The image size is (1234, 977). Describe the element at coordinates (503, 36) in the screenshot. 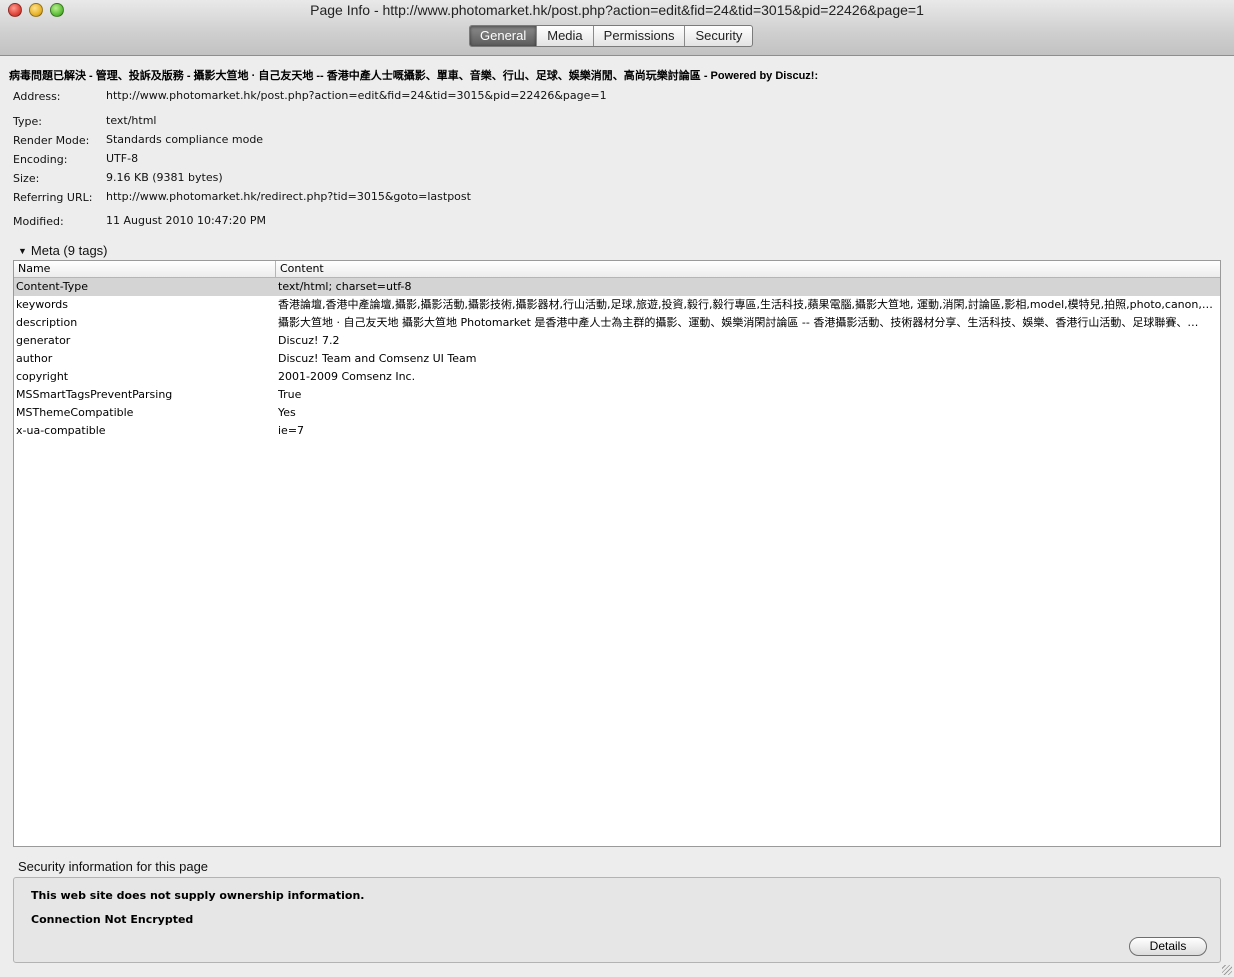

I see `tab-general: General` at that location.